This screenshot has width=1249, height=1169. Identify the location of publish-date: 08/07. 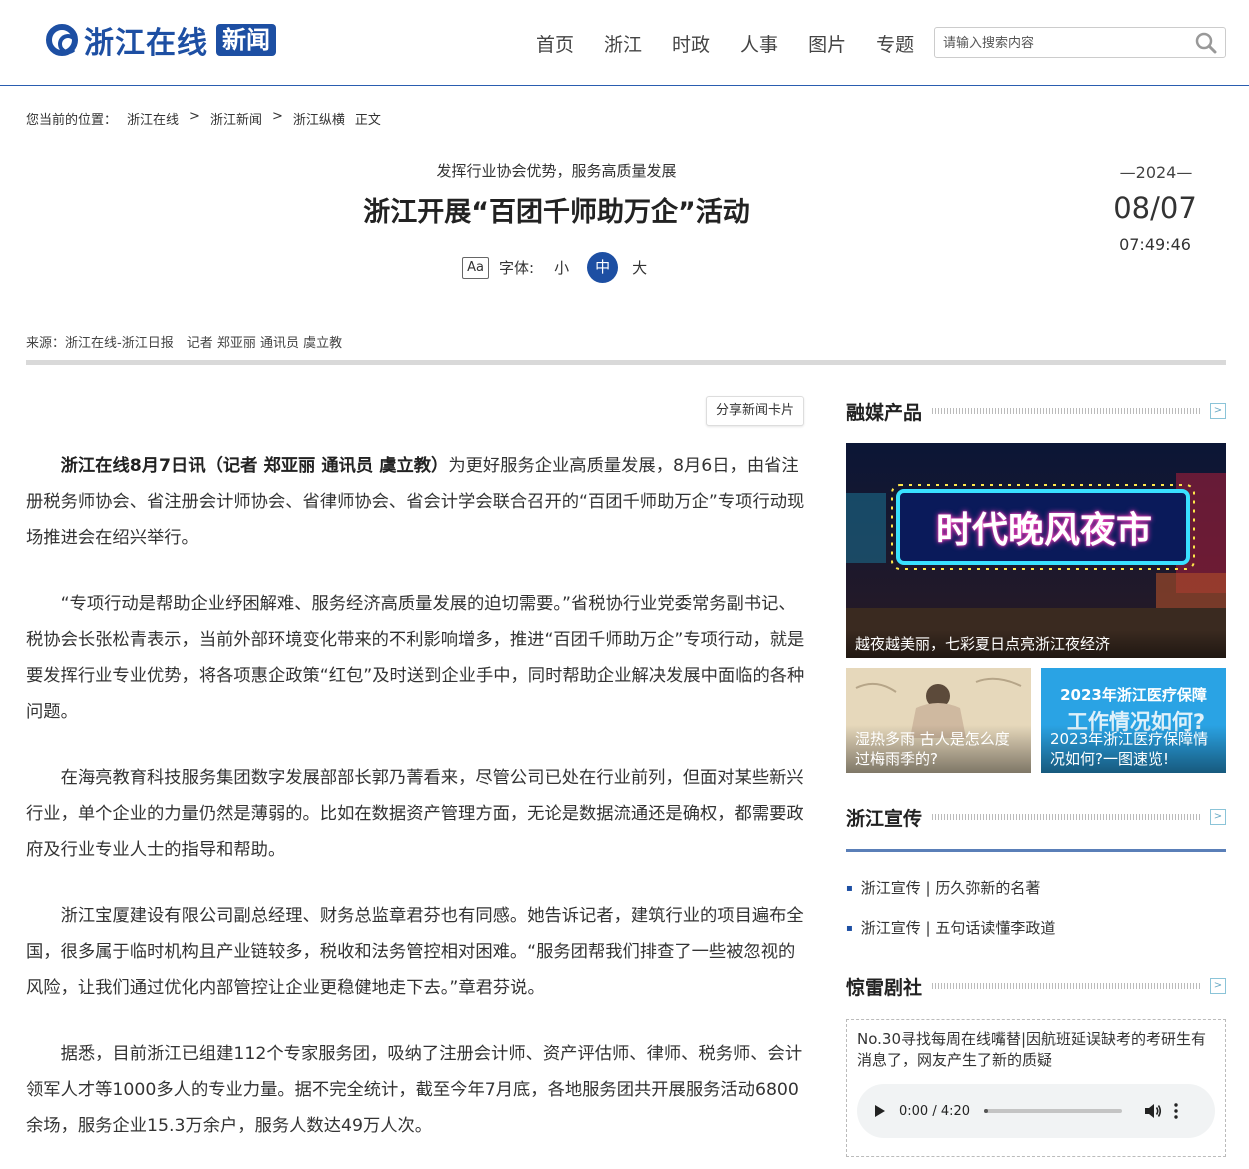
(1155, 208).